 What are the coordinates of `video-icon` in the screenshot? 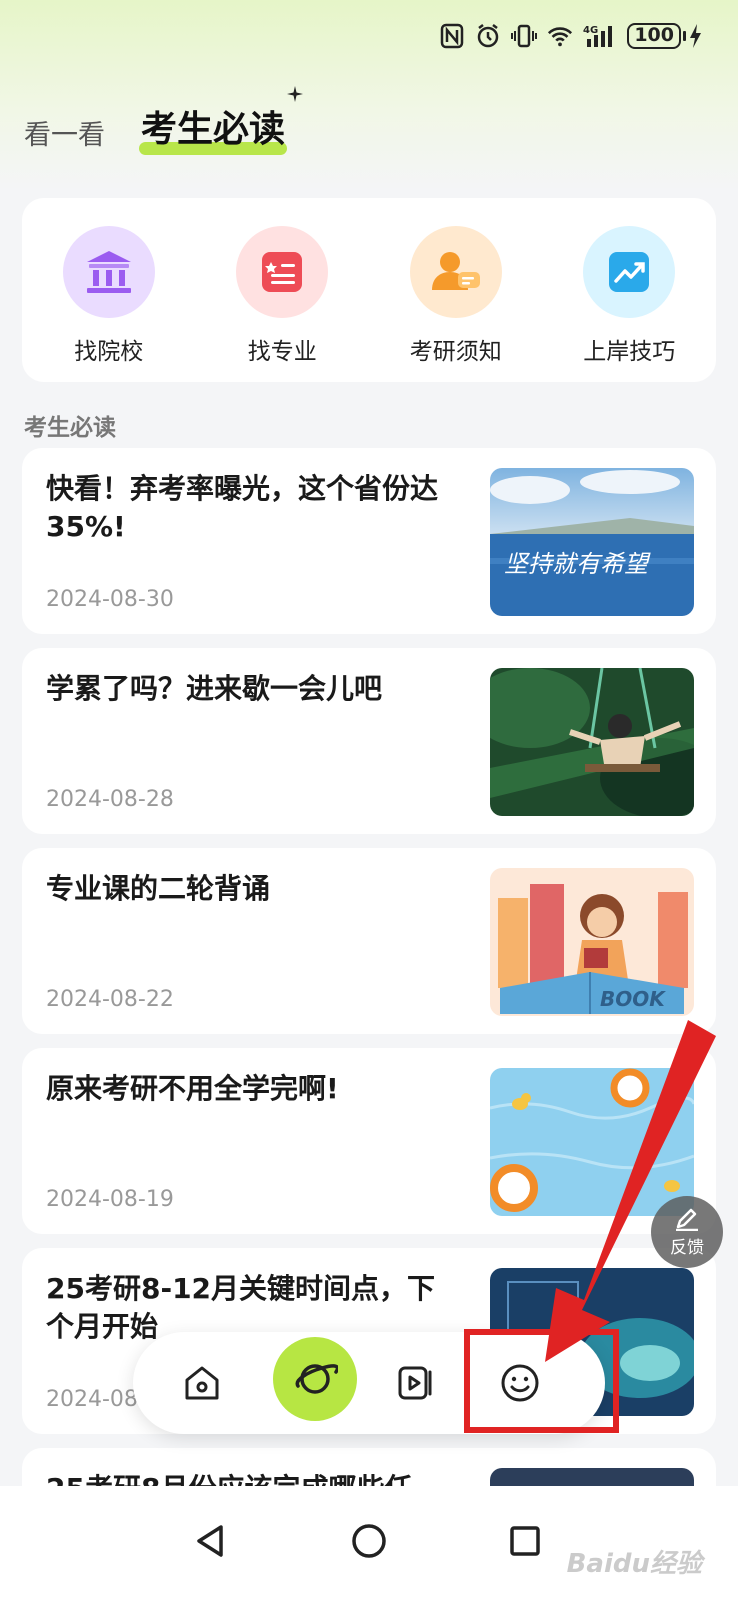 It's located at (415, 1383).